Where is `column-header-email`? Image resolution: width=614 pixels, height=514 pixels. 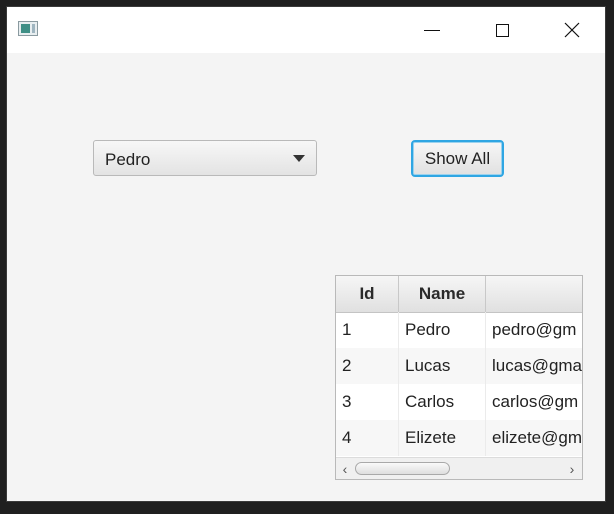 column-header-email is located at coordinates (534, 294).